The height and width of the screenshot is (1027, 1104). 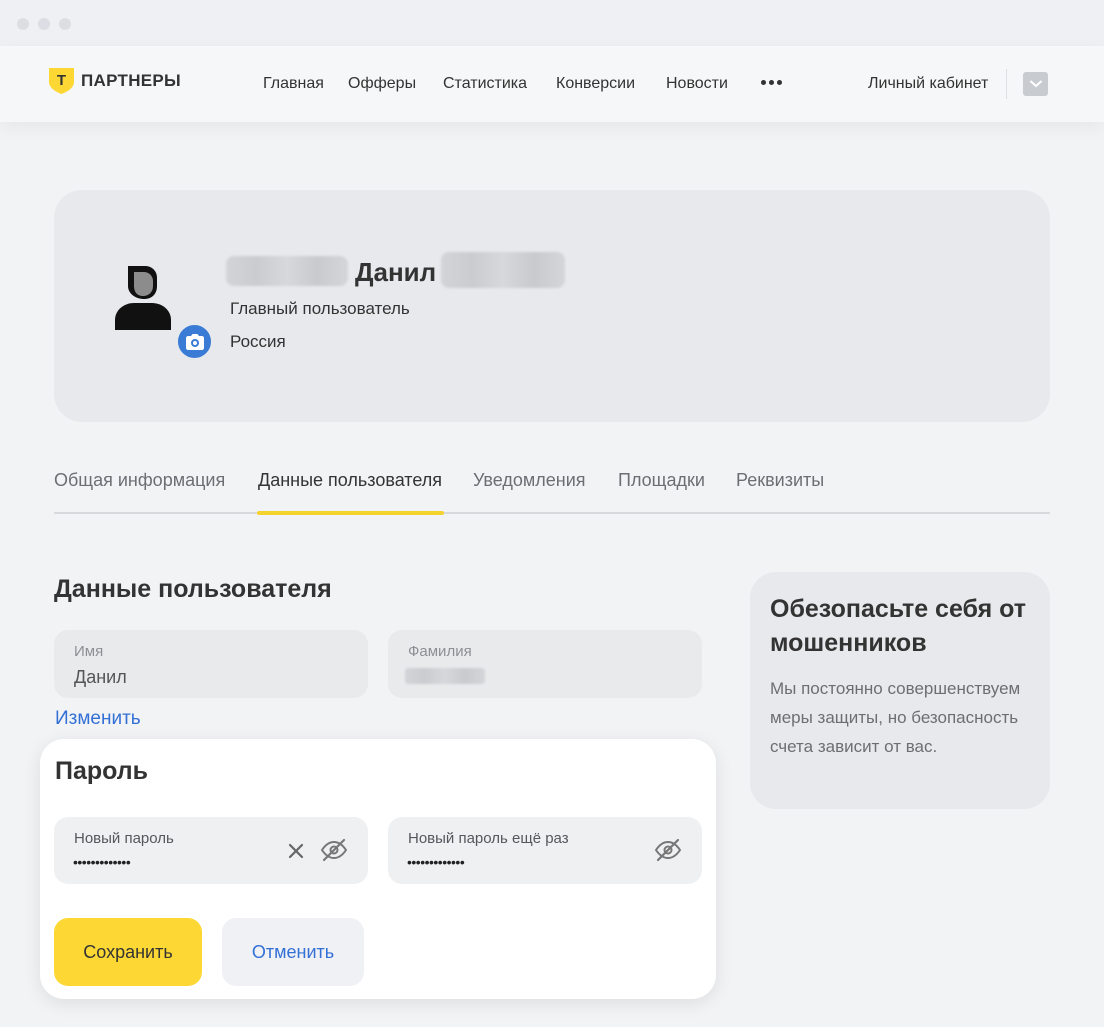 What do you see at coordinates (89, 651) in the screenshot?
I see `first-name-label: Имя` at bounding box center [89, 651].